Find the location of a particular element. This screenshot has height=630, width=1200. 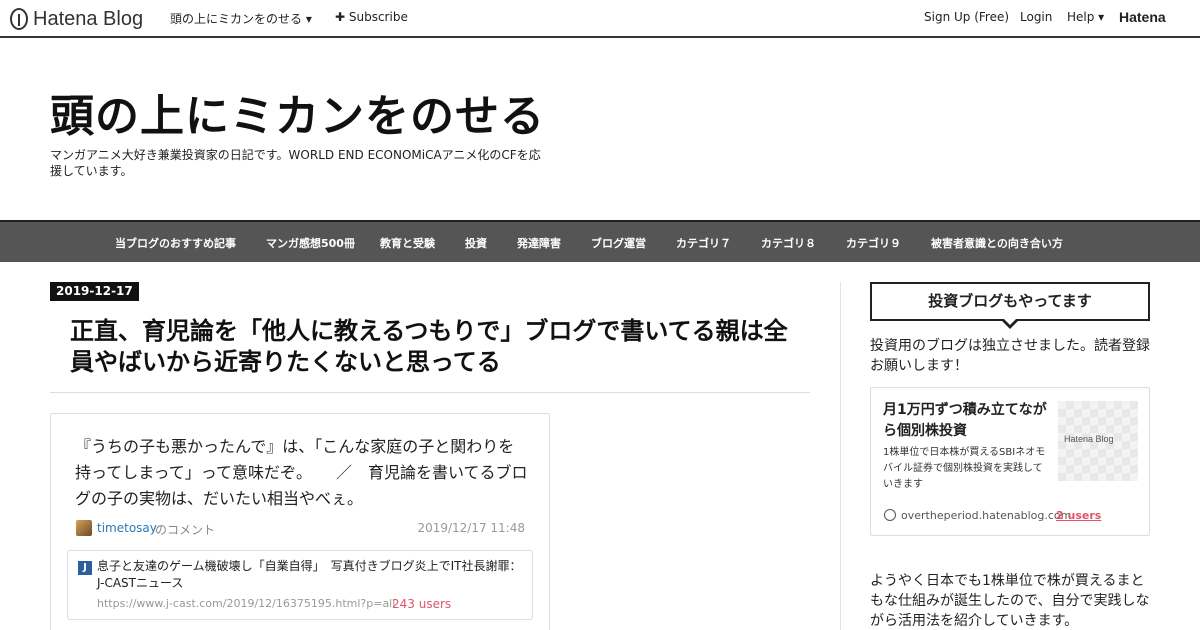

sidebar-heading: 投資ブログもやってます is located at coordinates (1010, 301).